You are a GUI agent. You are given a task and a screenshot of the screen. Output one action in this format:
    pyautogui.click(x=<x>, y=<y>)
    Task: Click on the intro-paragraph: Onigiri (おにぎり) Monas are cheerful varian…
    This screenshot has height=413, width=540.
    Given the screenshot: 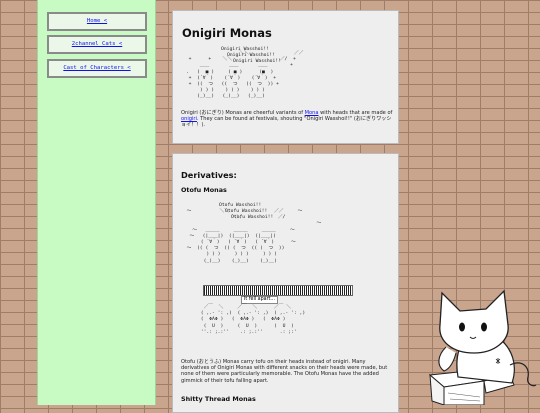 What is the action you would take?
    pyautogui.click(x=287, y=119)
    